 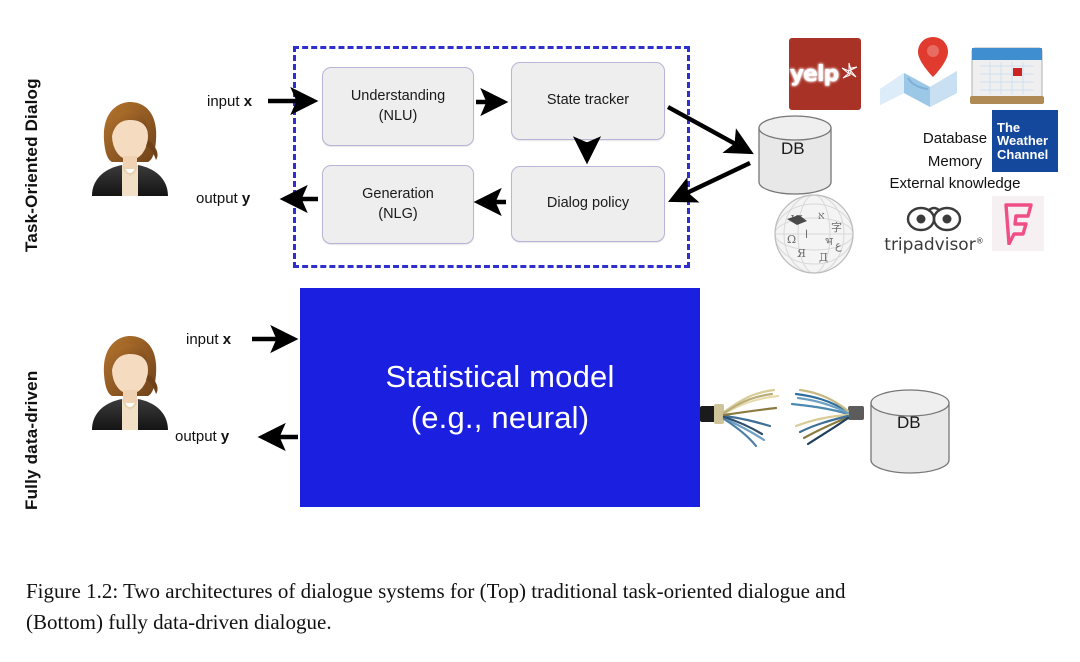 I want to click on twc-line-2: Weather, so click(x=1023, y=141).